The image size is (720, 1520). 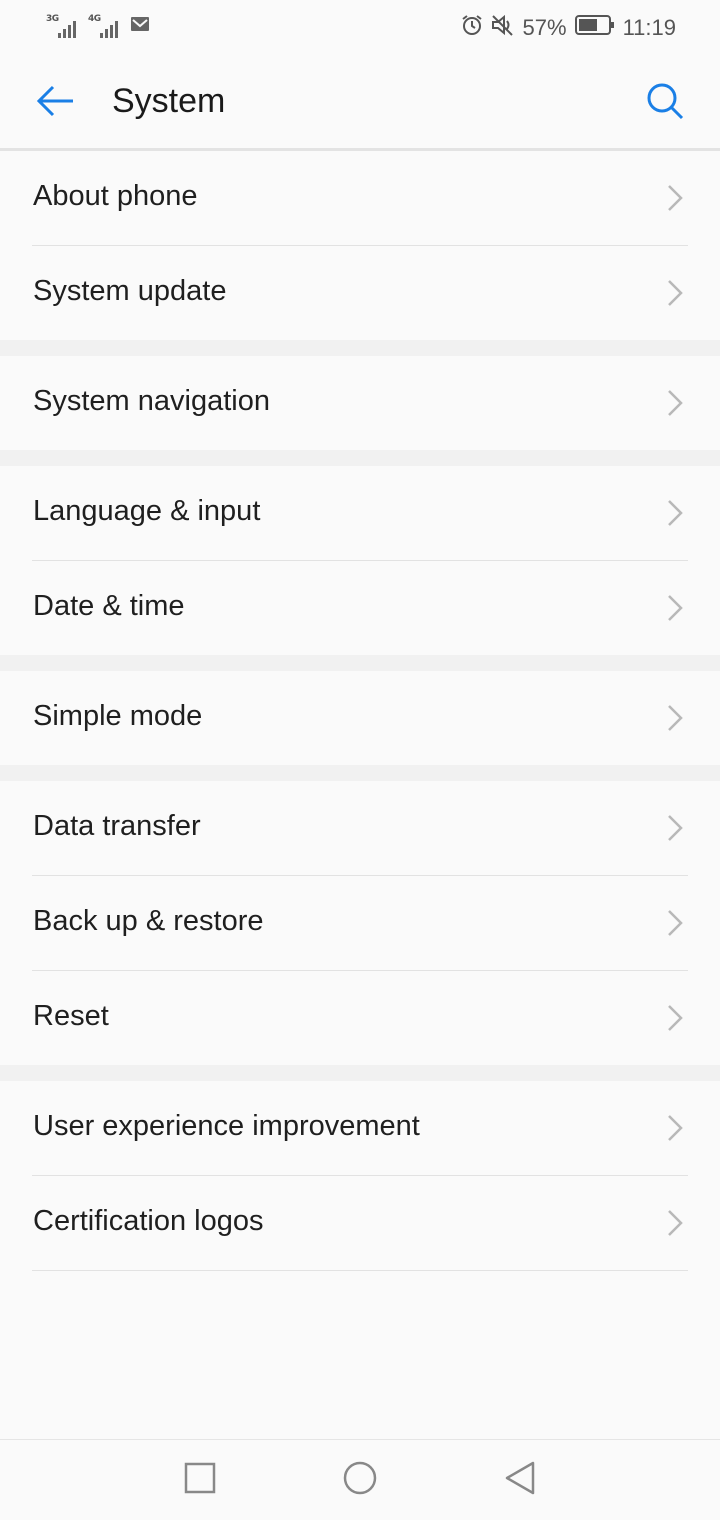 I want to click on sim1-signal-icon: 3G, so click(x=63, y=26).